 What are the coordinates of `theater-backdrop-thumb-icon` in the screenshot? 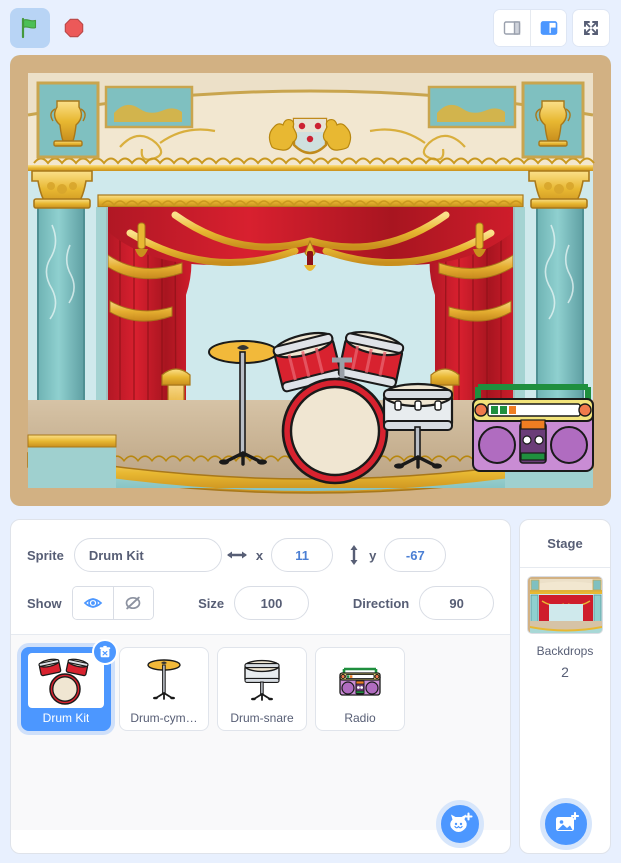 It's located at (565, 605).